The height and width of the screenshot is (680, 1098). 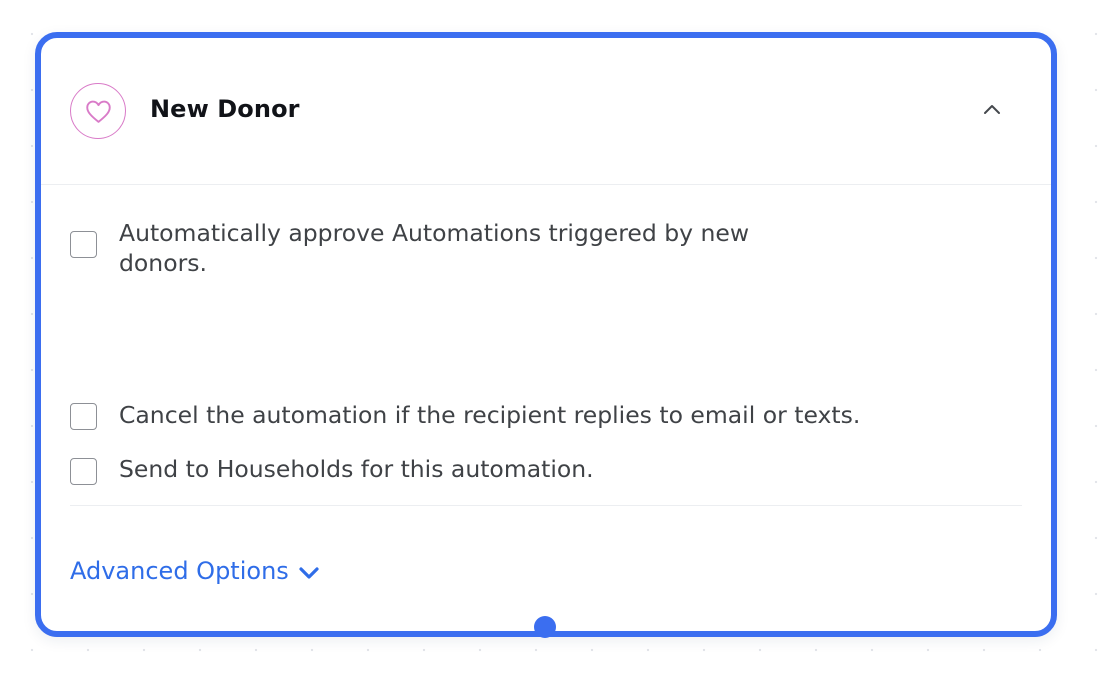 I want to click on option-send-households: Send to Households for this automation., so click(x=500, y=471).